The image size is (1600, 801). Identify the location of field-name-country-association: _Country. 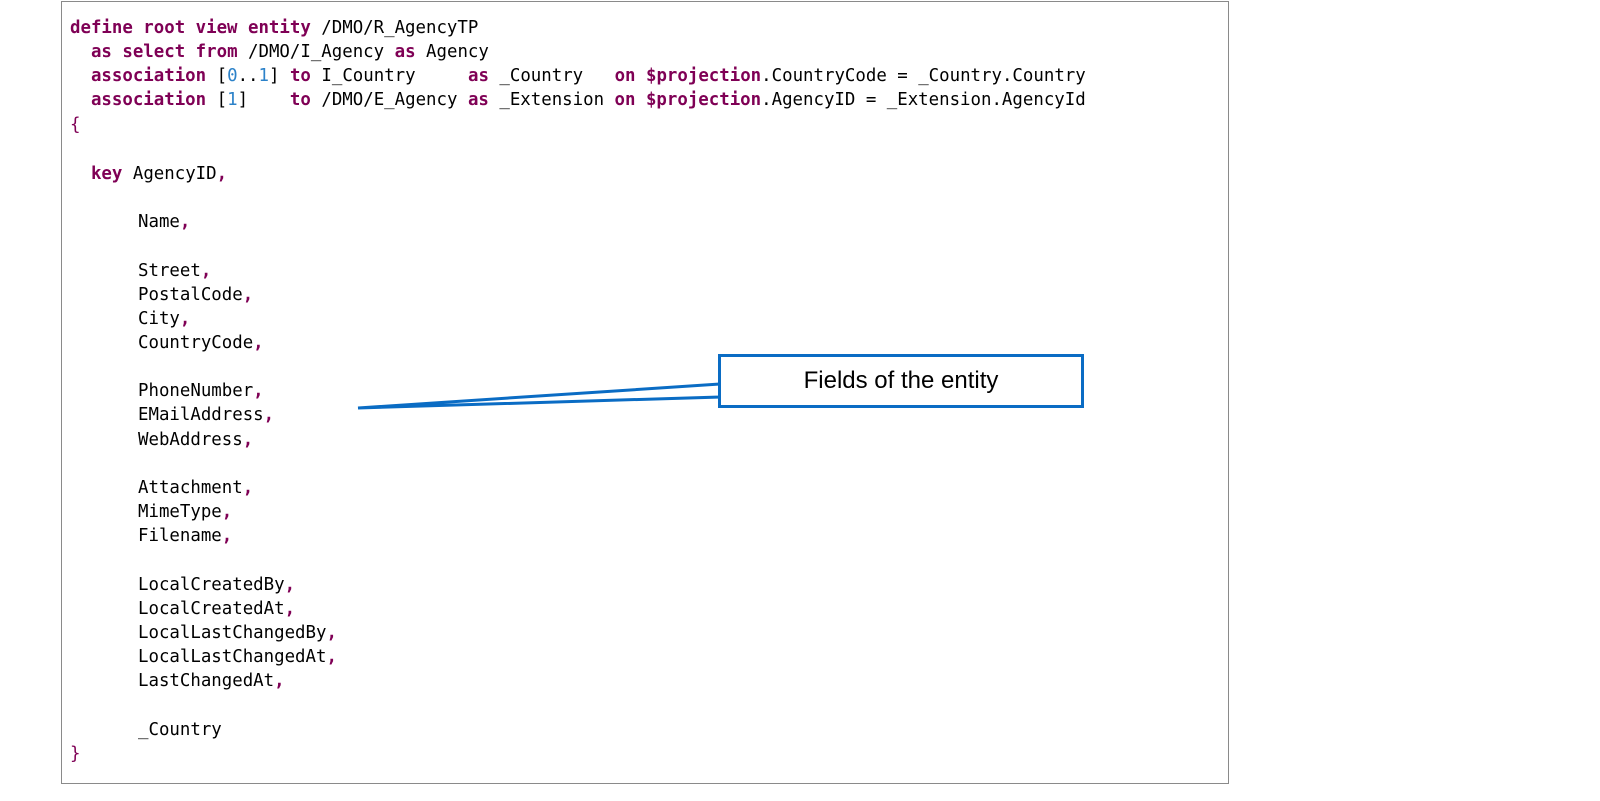
(180, 730).